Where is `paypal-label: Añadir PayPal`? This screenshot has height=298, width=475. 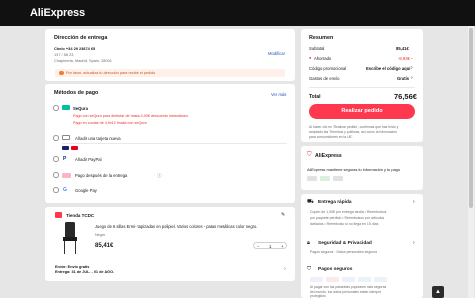 paypal-label: Añadir PayPal is located at coordinates (88, 159).